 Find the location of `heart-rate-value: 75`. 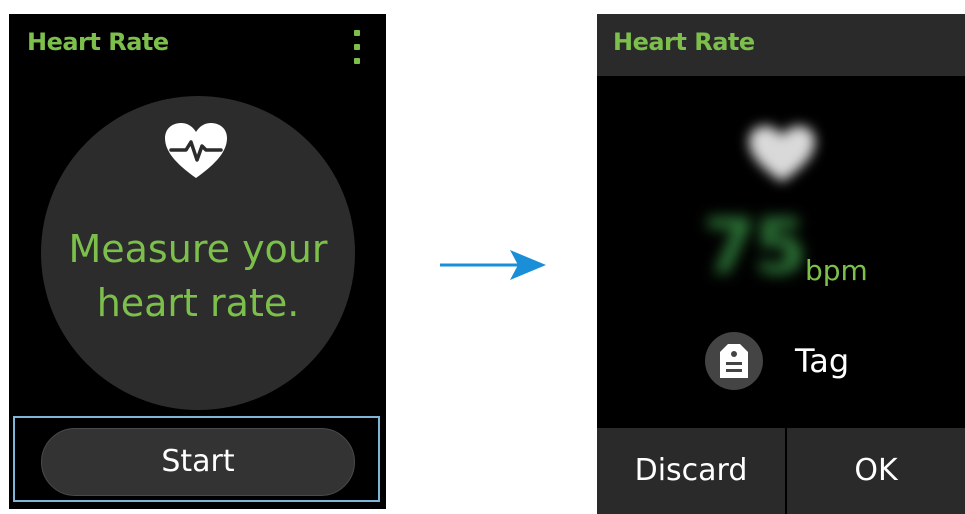

heart-rate-value: 75 is located at coordinates (755, 246).